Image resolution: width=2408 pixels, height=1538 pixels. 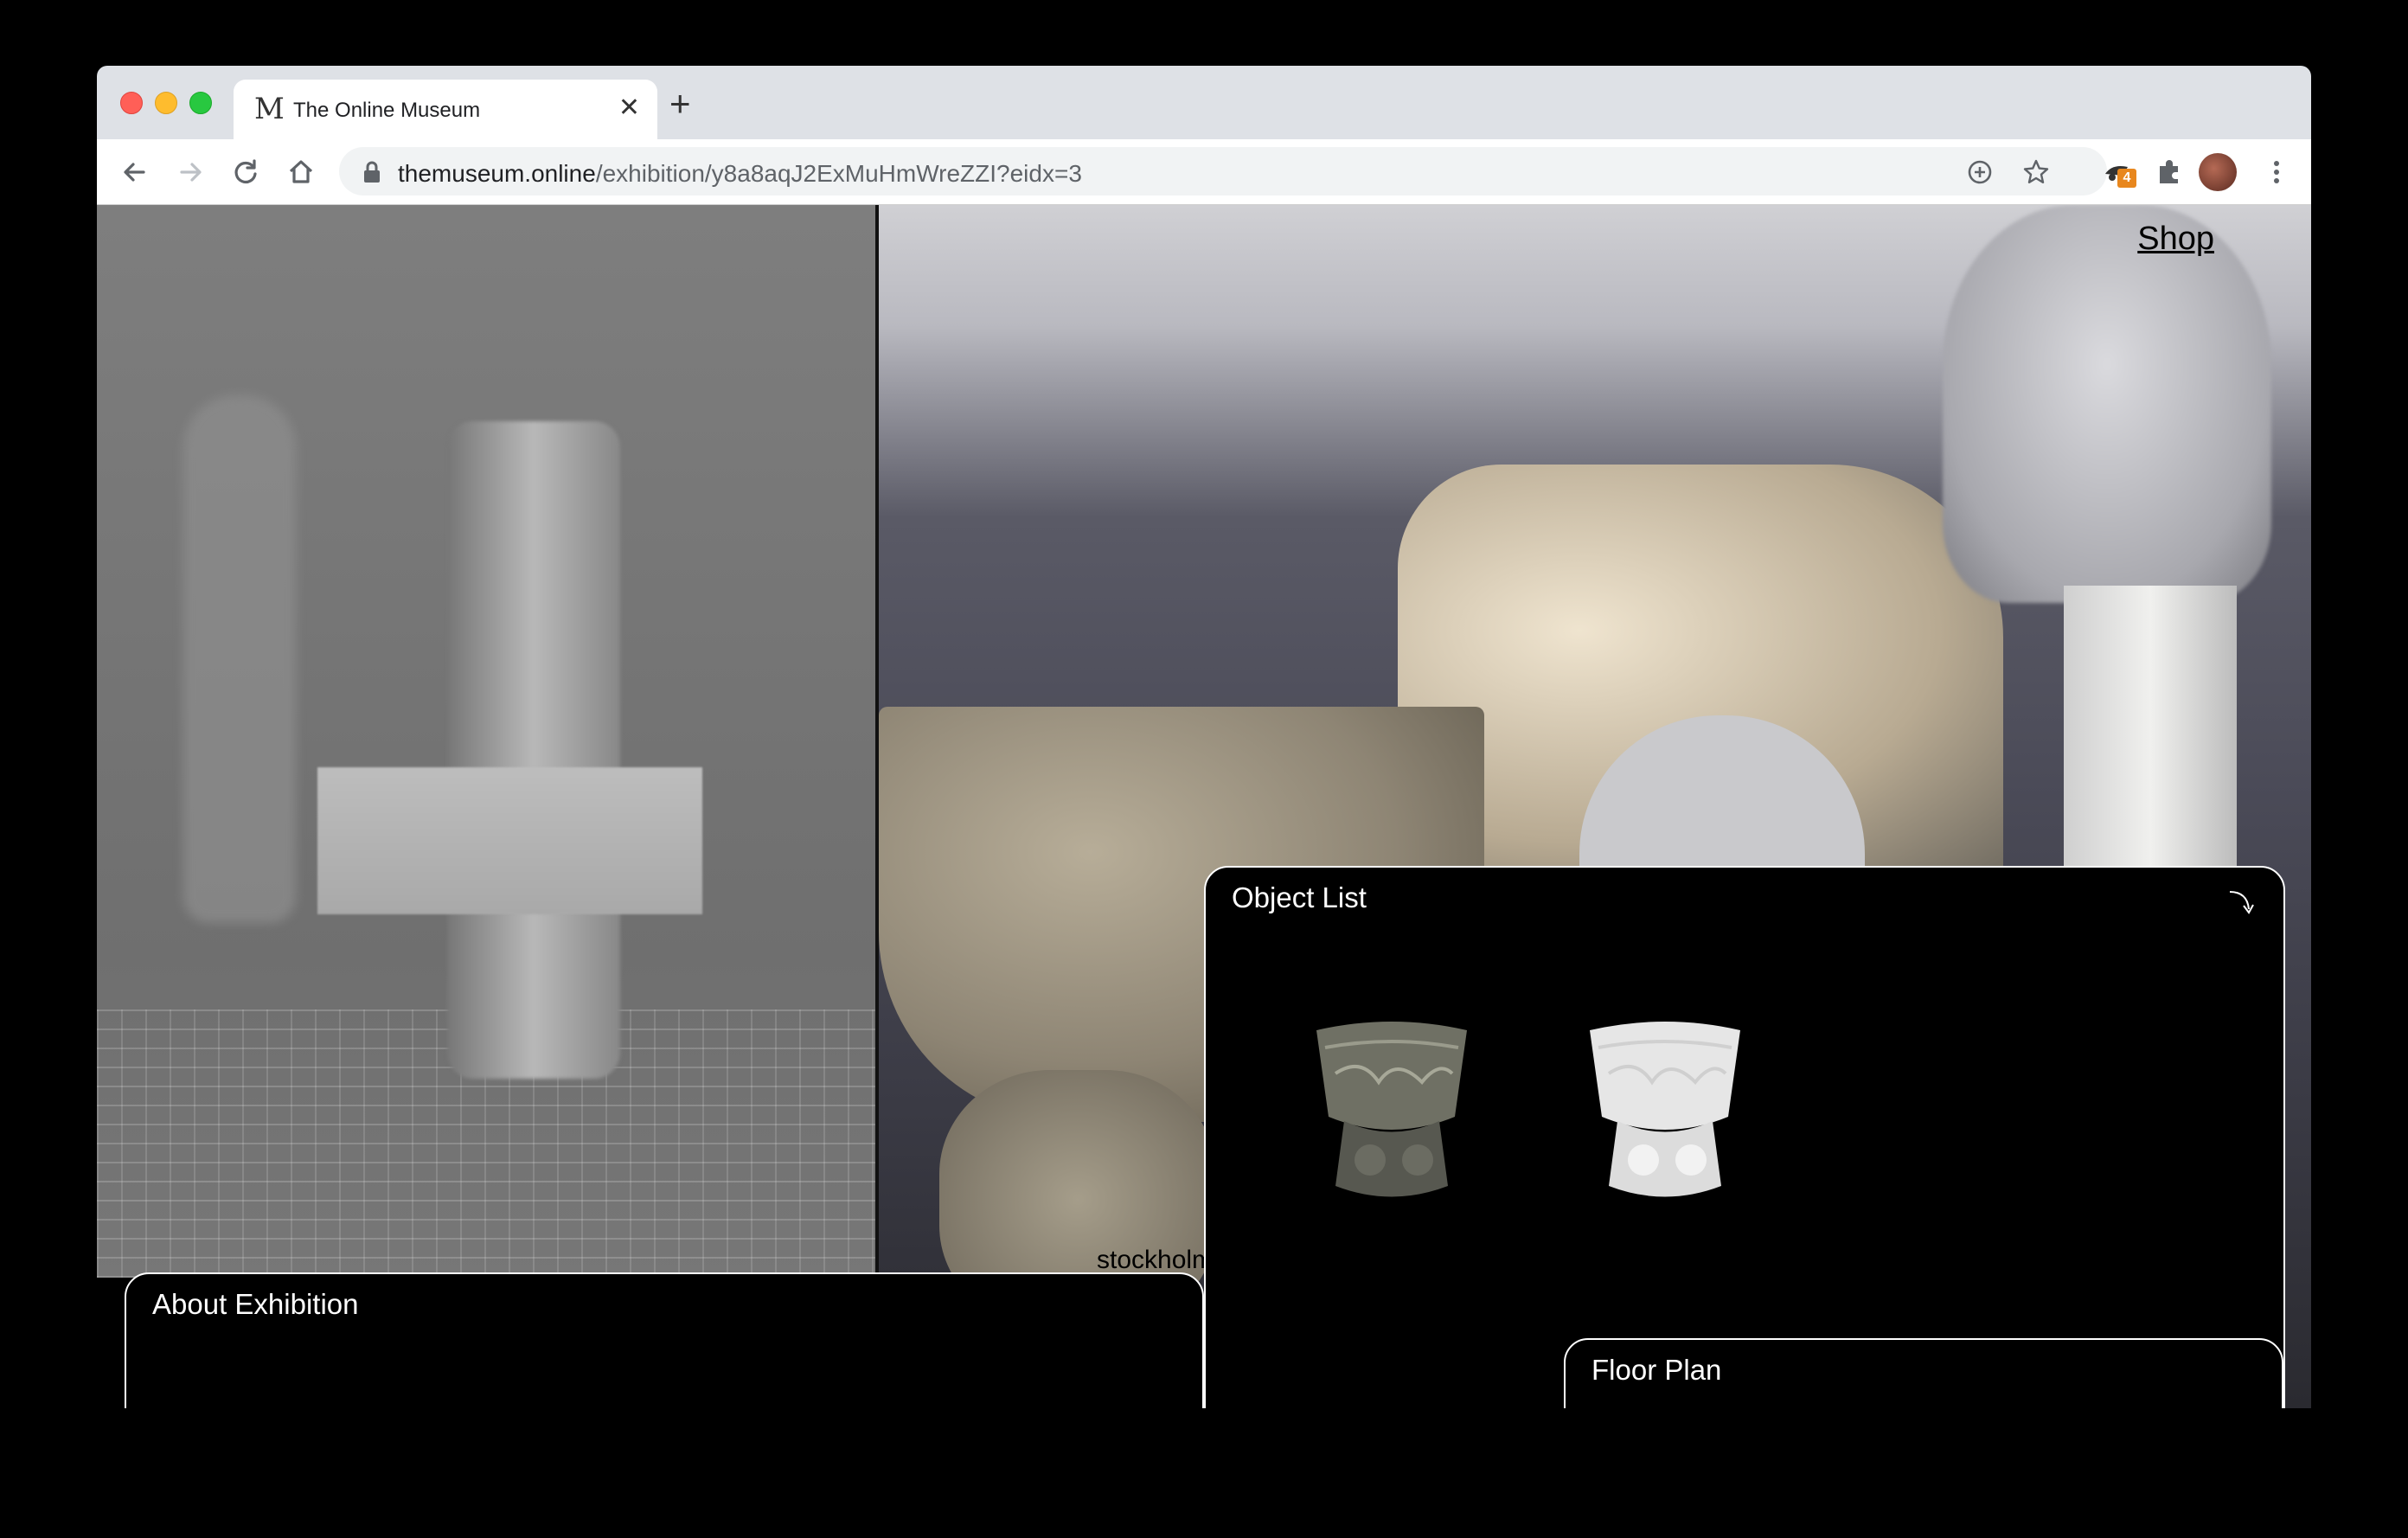 What do you see at coordinates (131, 103) in the screenshot?
I see `close-window-button` at bounding box center [131, 103].